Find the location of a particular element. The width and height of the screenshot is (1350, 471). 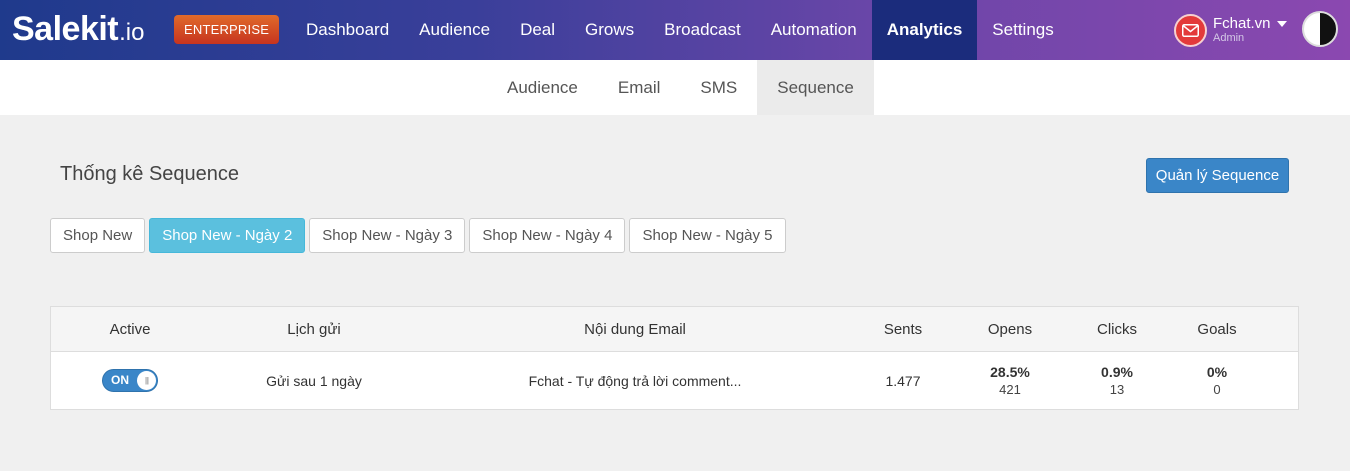

sequence-tab-shop-new: Shop New is located at coordinates (98, 235).